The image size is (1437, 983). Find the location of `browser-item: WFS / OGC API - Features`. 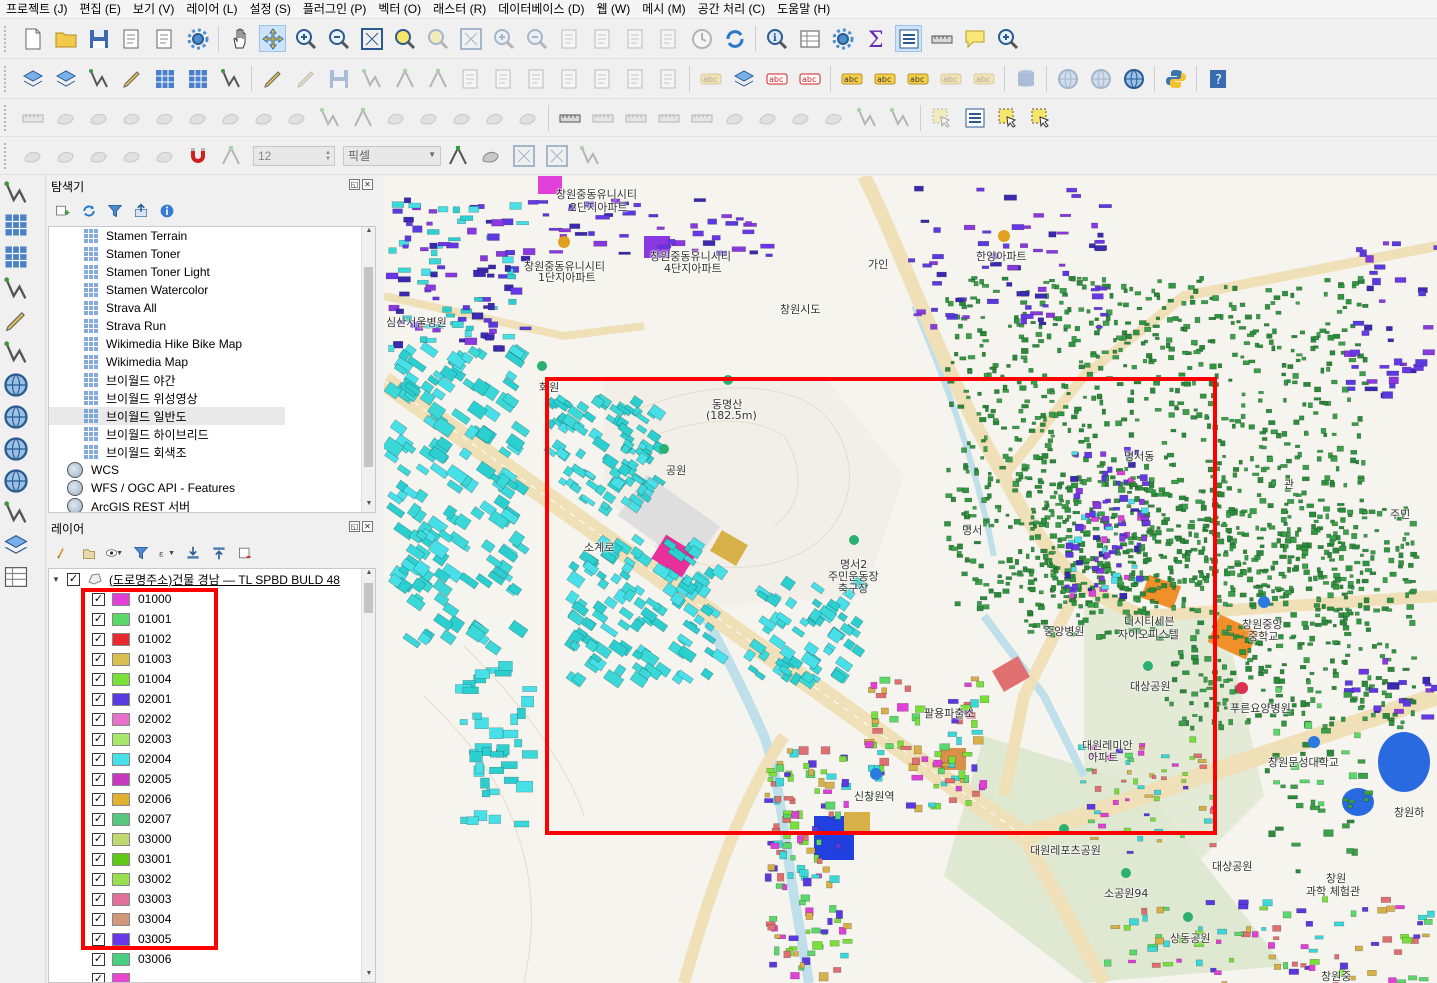

browser-item: WFS / OGC API - Features is located at coordinates (167, 488).